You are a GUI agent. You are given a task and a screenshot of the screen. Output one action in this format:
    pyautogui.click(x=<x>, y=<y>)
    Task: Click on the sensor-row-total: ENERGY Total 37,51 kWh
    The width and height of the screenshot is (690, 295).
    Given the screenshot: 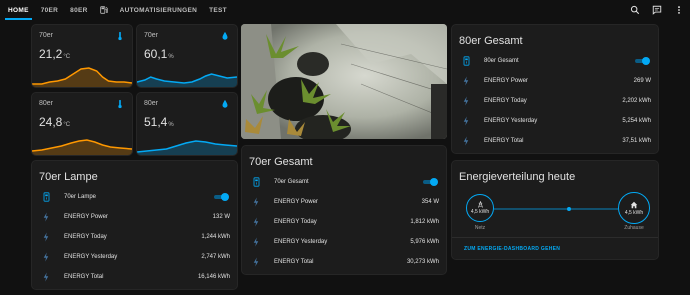 What is the action you would take?
    pyautogui.click(x=555, y=141)
    